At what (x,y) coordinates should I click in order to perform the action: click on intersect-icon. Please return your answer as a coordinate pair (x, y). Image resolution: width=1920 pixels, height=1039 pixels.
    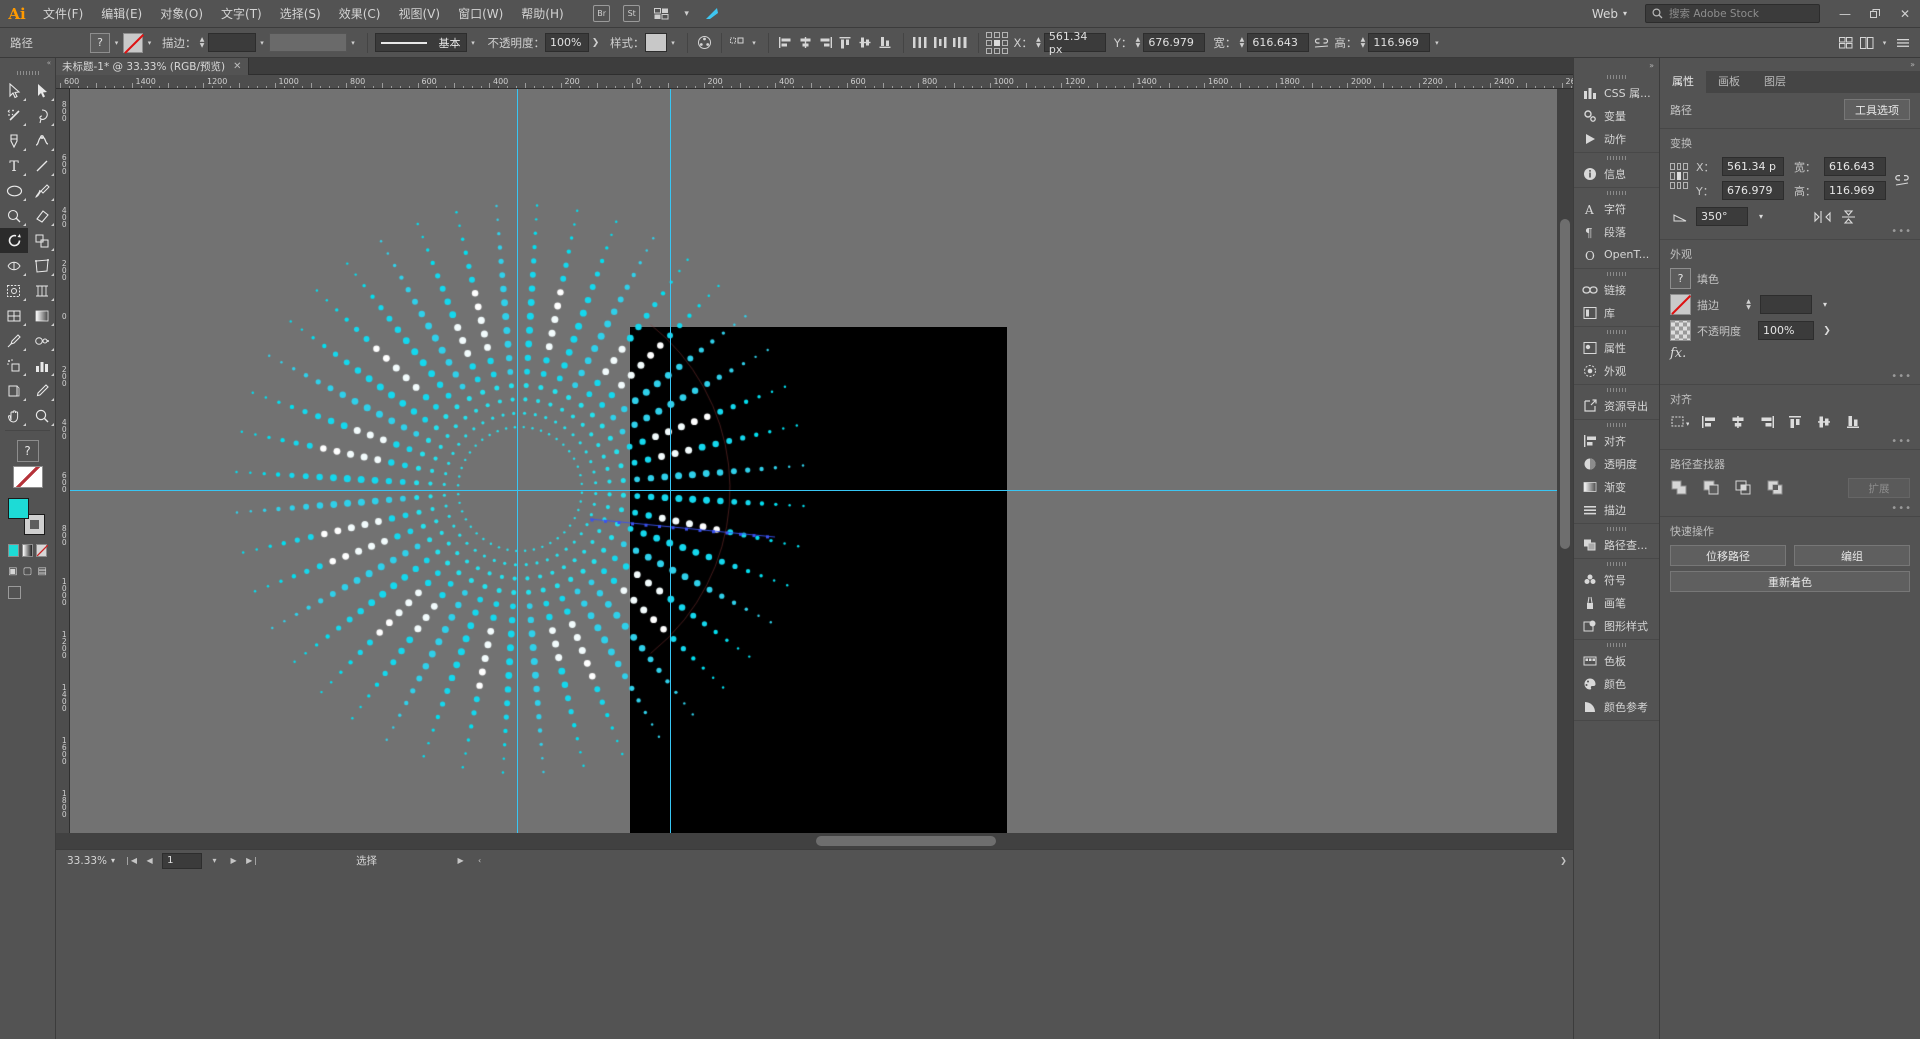
    Looking at the image, I should click on (1744, 488).